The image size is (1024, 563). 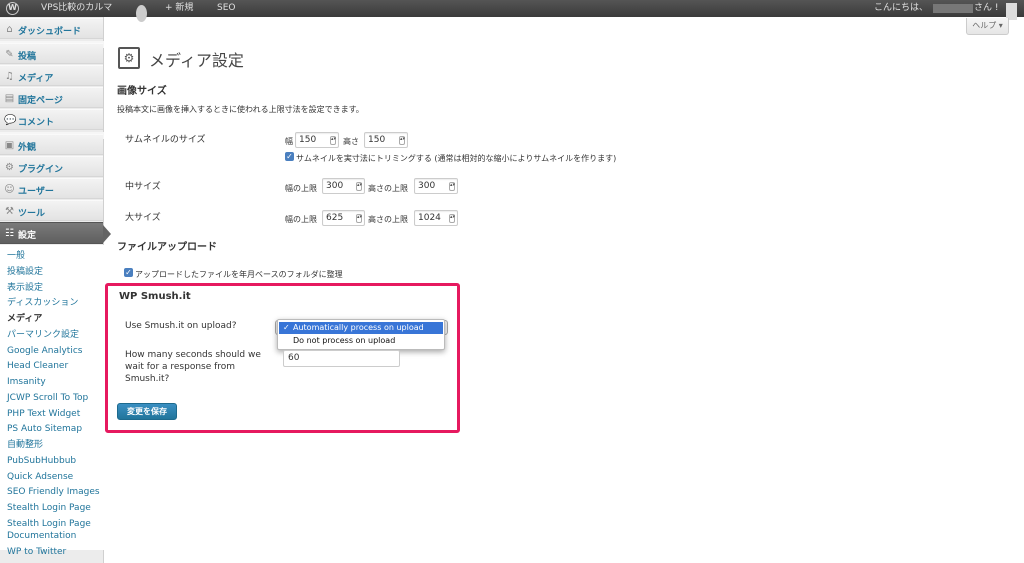 I want to click on medium-max-height-value: 300, so click(x=427, y=186).